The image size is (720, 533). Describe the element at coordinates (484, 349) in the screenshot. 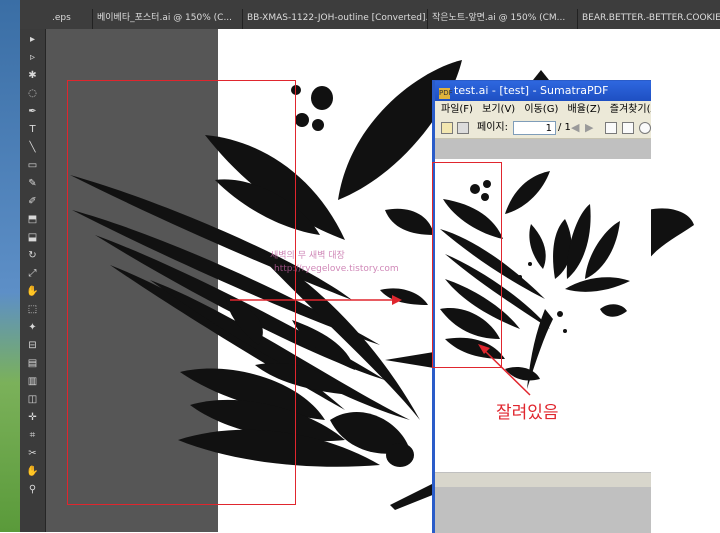

I see `arrow-up-left-icon` at that location.